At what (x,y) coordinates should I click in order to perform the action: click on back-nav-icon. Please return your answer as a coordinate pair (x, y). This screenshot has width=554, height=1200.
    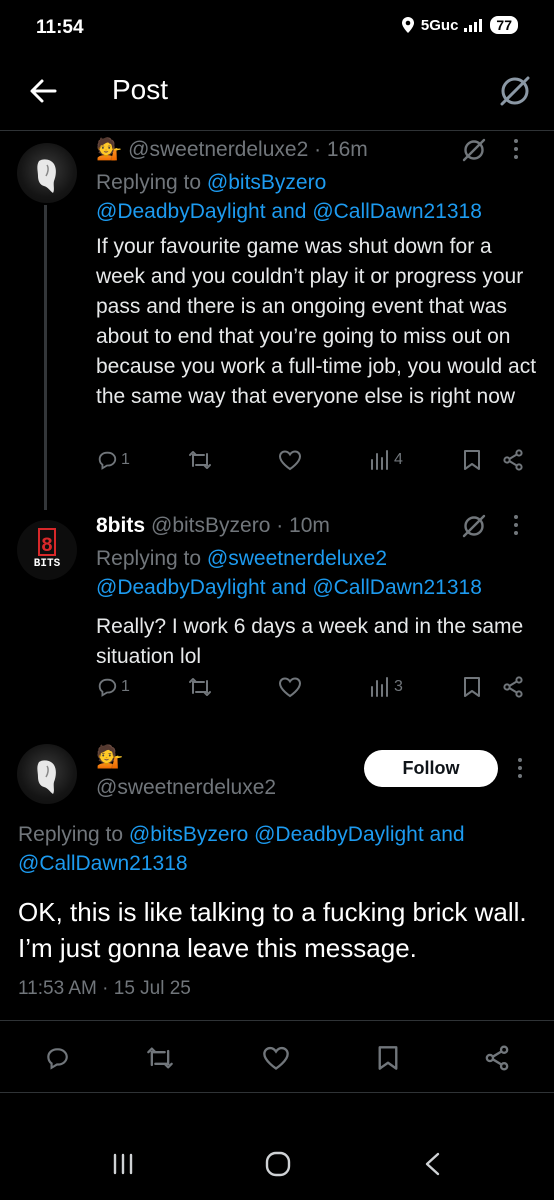
    Looking at the image, I should click on (432, 1164).